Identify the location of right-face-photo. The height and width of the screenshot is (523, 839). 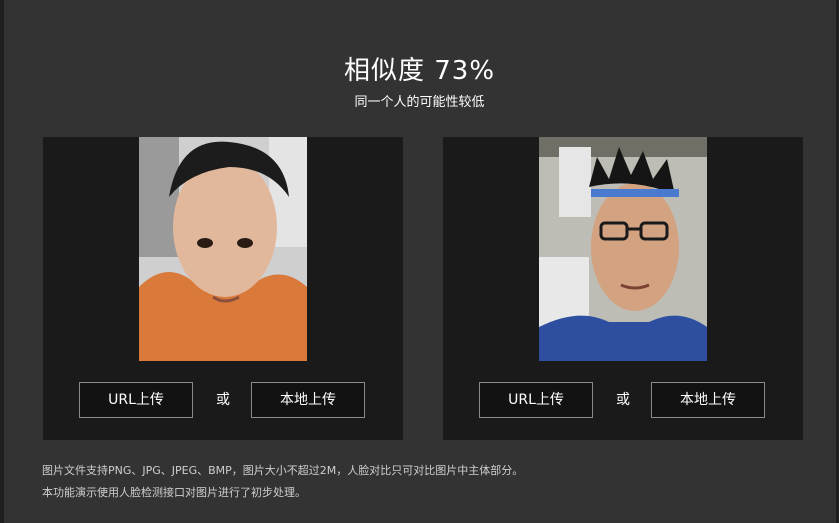
(623, 249).